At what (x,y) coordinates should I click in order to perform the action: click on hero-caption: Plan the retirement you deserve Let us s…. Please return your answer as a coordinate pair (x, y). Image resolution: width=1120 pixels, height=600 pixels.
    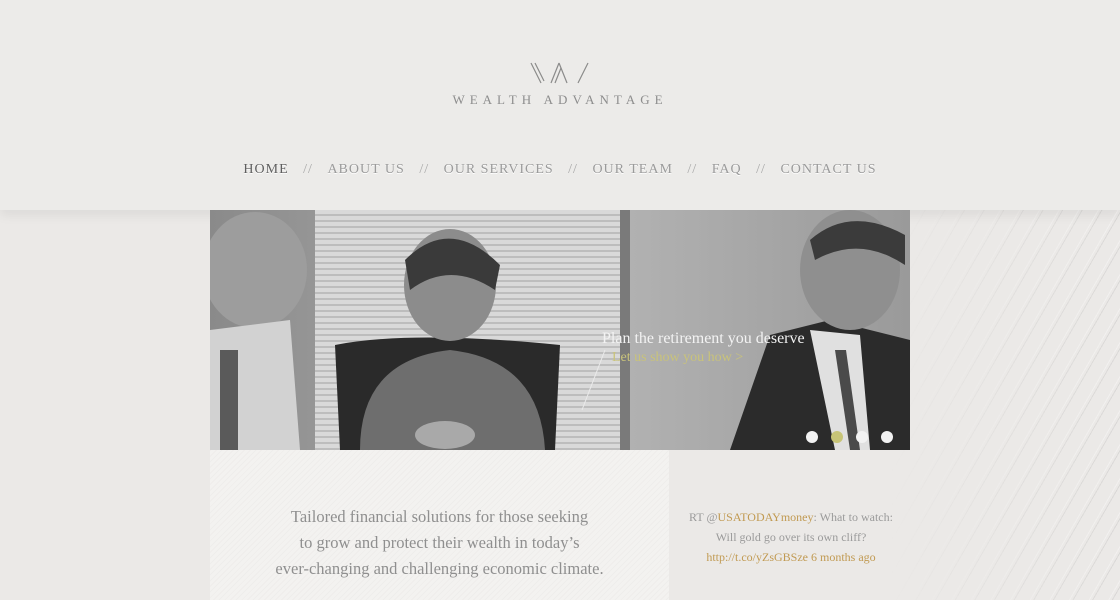
    Looking at the image, I should click on (752, 348).